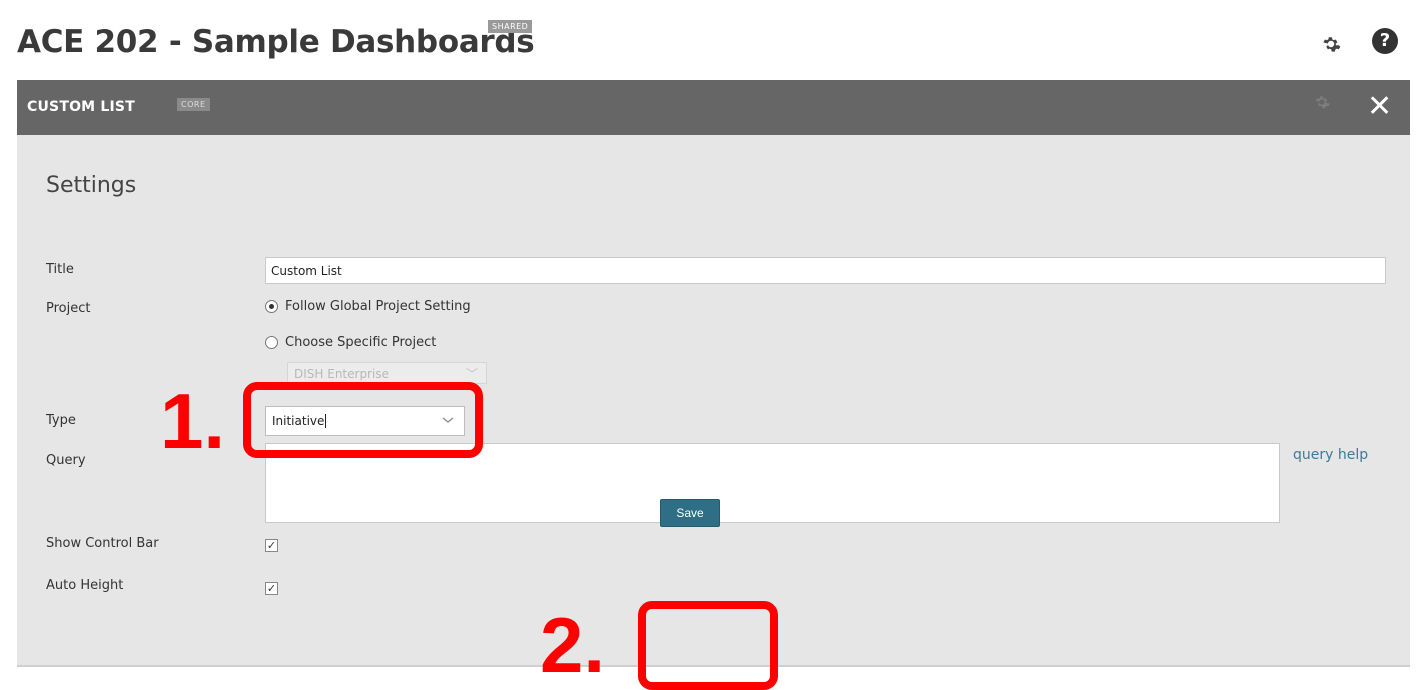 Image resolution: width=1427 pixels, height=690 pixels. Describe the element at coordinates (193, 104) in the screenshot. I see `core-badge: CORE` at that location.